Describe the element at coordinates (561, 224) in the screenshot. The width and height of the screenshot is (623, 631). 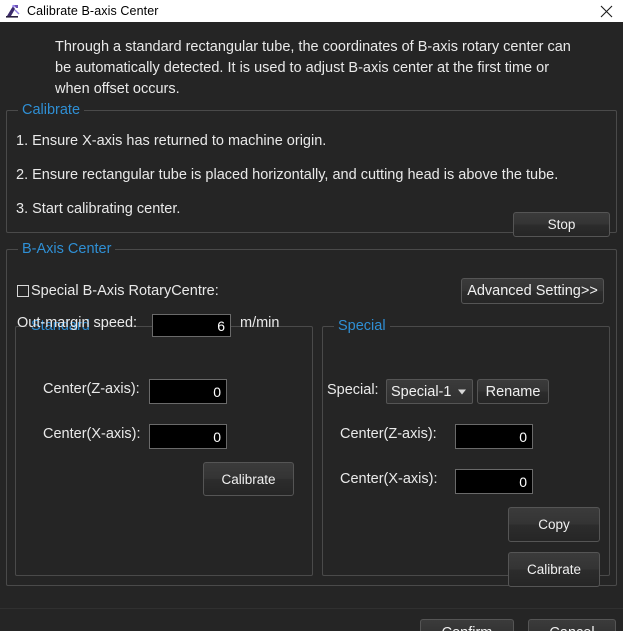
I see `stop-button: Stop` at that location.